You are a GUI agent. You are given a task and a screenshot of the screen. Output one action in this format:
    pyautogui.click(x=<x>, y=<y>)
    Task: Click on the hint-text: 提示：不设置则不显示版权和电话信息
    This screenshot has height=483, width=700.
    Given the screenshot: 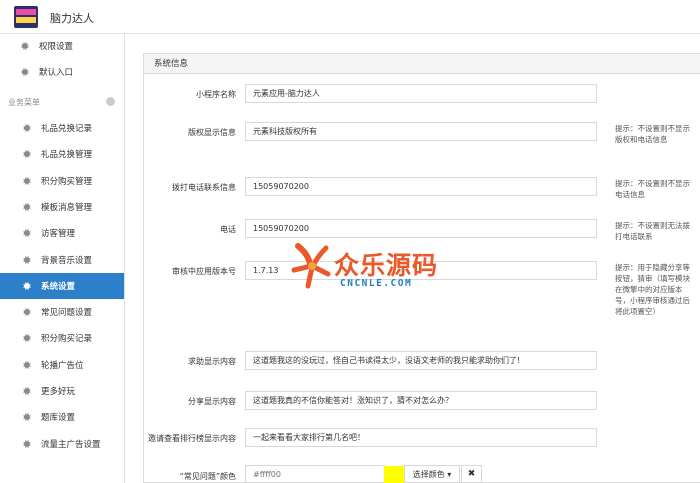 What is the action you would take?
    pyautogui.click(x=652, y=134)
    